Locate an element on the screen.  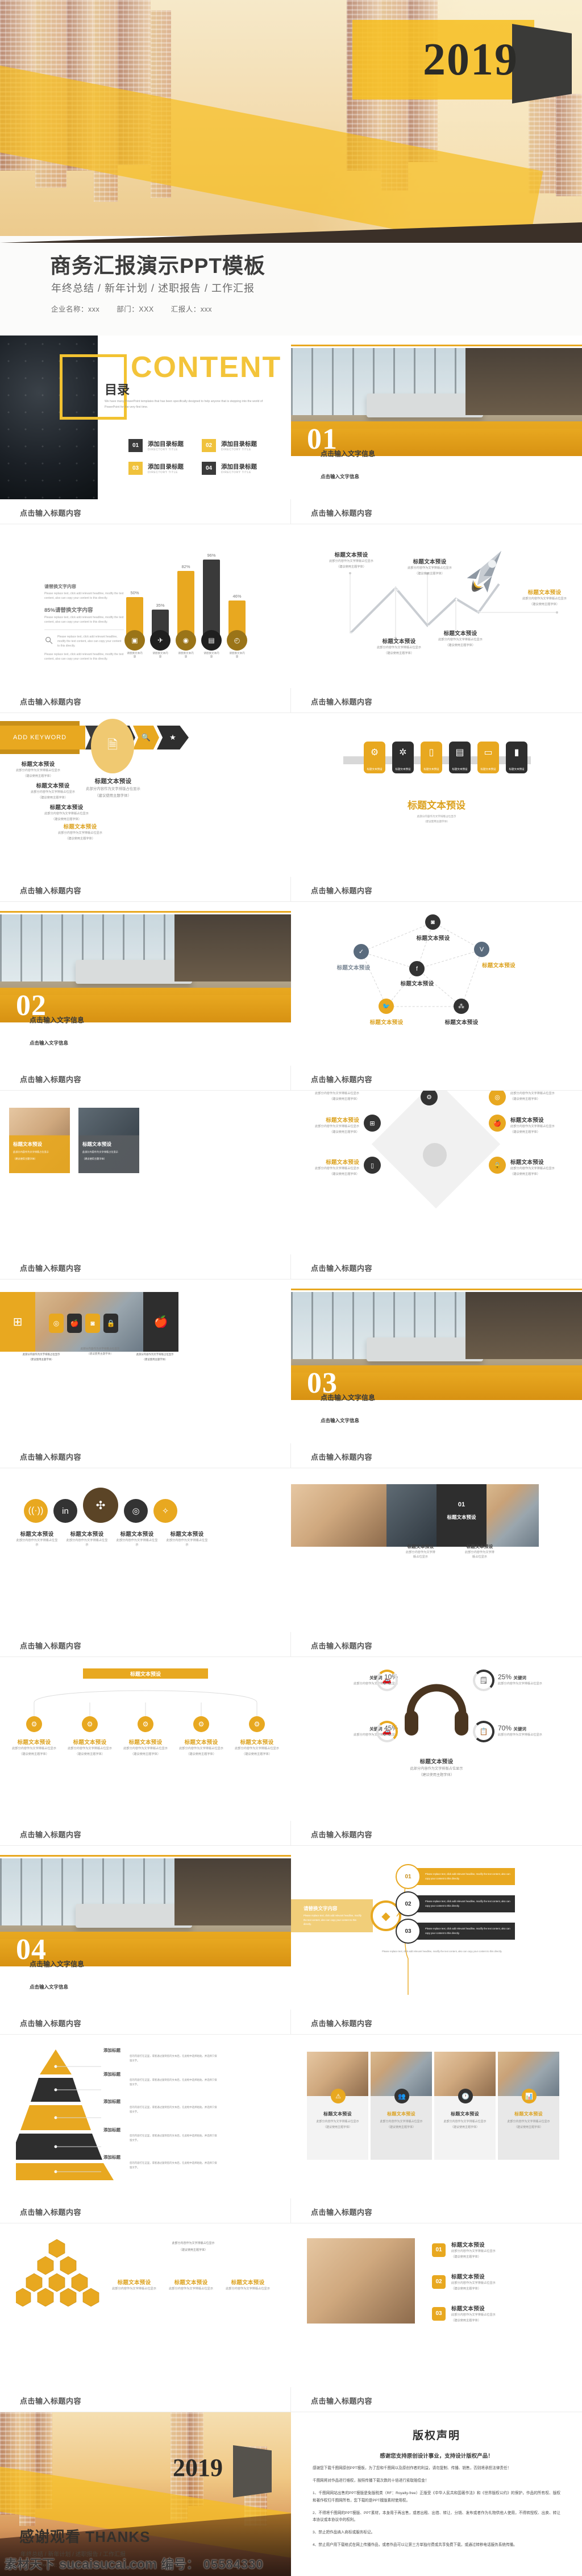
watermark: 素材天下 sucaisucai.com 编号： 05584330 is located at coordinates (145, 2563).